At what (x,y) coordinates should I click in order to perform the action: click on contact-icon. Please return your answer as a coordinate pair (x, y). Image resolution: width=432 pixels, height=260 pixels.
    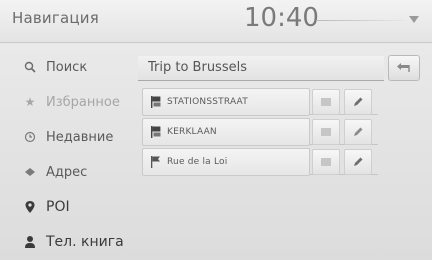
    Looking at the image, I should click on (30, 242).